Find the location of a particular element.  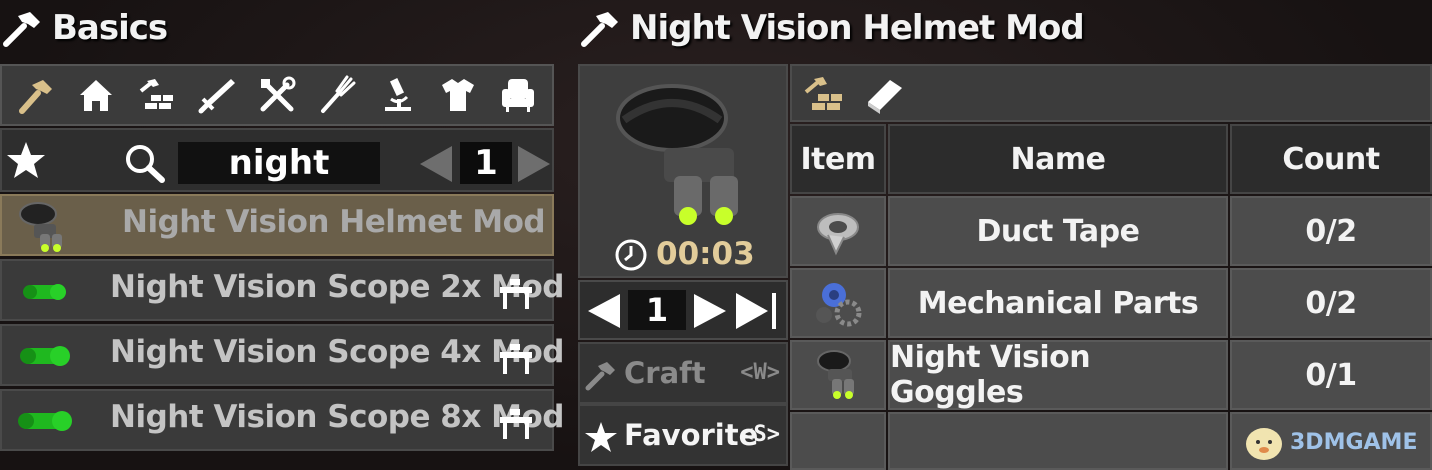

fork-icon is located at coordinates (338, 94).